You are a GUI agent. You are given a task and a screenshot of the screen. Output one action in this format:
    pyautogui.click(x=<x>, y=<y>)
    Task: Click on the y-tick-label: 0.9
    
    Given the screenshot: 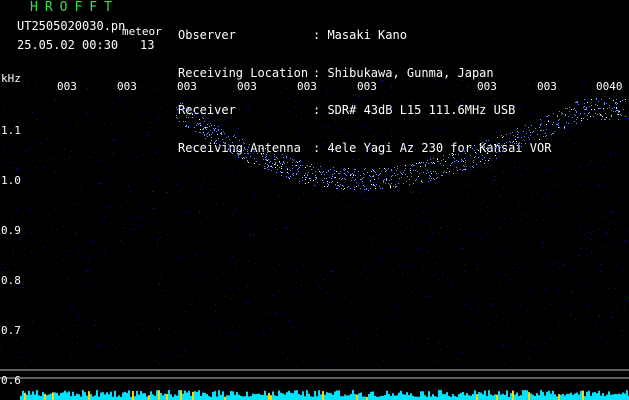 What is the action you would take?
    pyautogui.click(x=11, y=230)
    